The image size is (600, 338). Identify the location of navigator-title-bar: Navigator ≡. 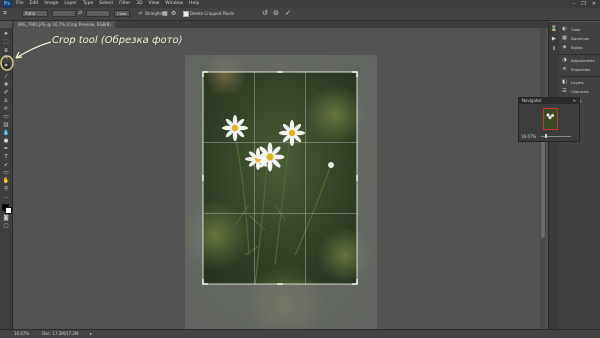
(549, 101).